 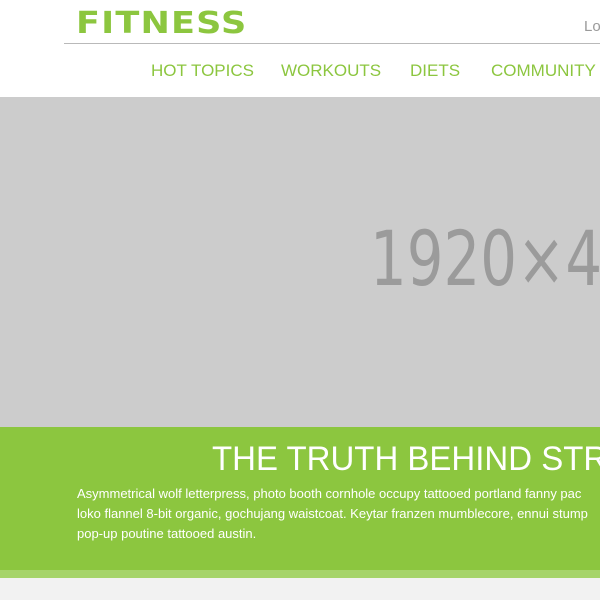 I want to click on hero-placeholder-label: 1920×45, so click(x=485, y=258).